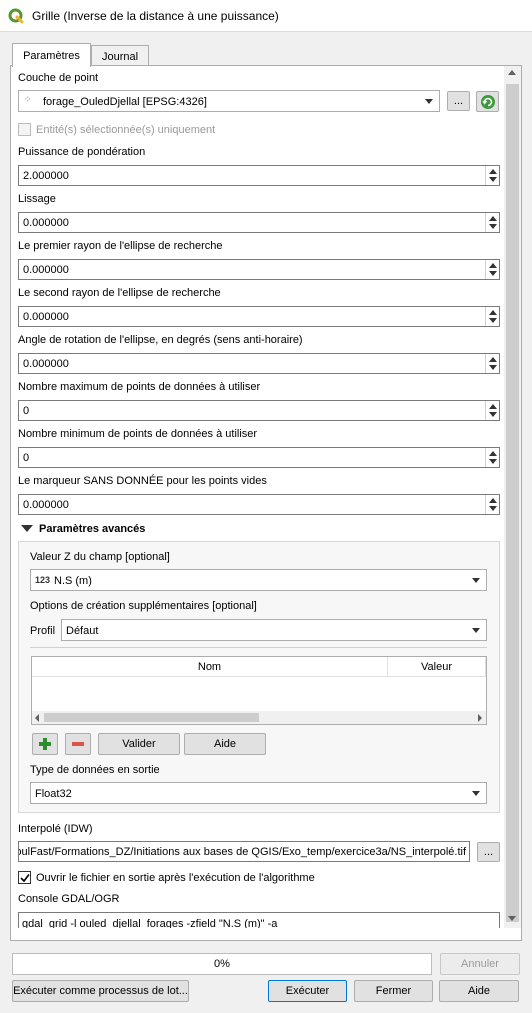 The width and height of the screenshot is (532, 1013). What do you see at coordinates (126, 130) in the screenshot?
I see `selected-only-label: Entité(s) sélectionnée(s) uniquement` at bounding box center [126, 130].